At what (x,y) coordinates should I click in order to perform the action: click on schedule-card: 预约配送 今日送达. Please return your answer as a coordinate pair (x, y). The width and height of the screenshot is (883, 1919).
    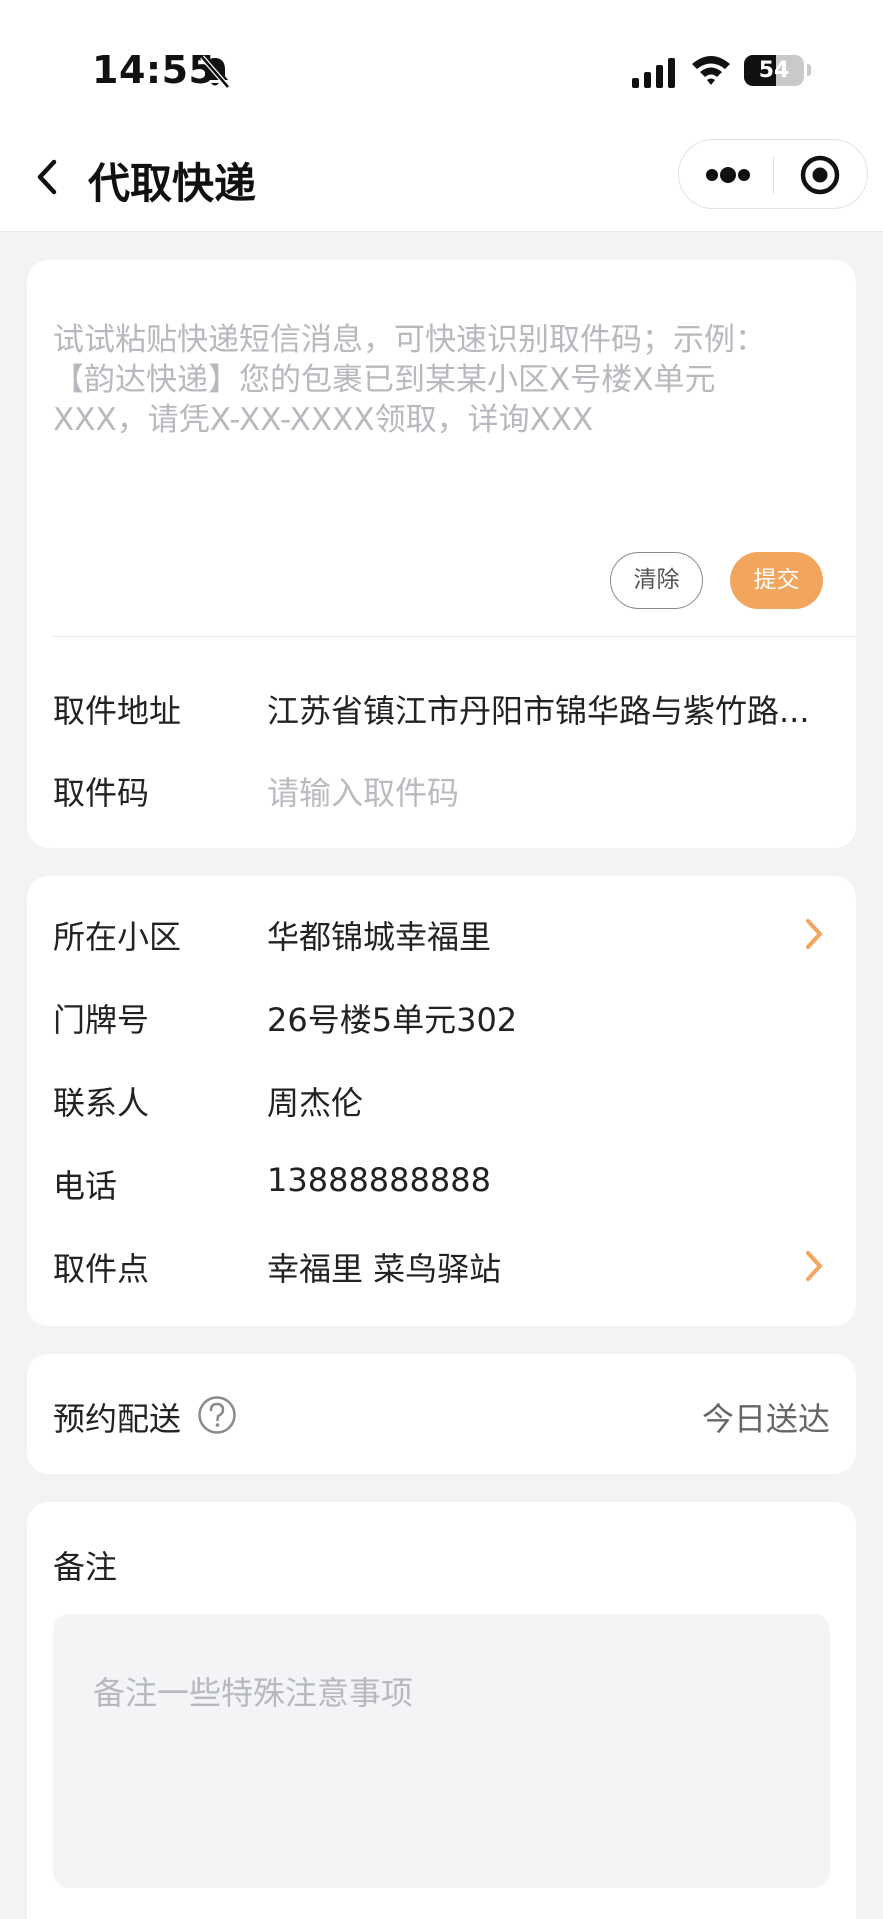
    Looking at the image, I should click on (441, 1414).